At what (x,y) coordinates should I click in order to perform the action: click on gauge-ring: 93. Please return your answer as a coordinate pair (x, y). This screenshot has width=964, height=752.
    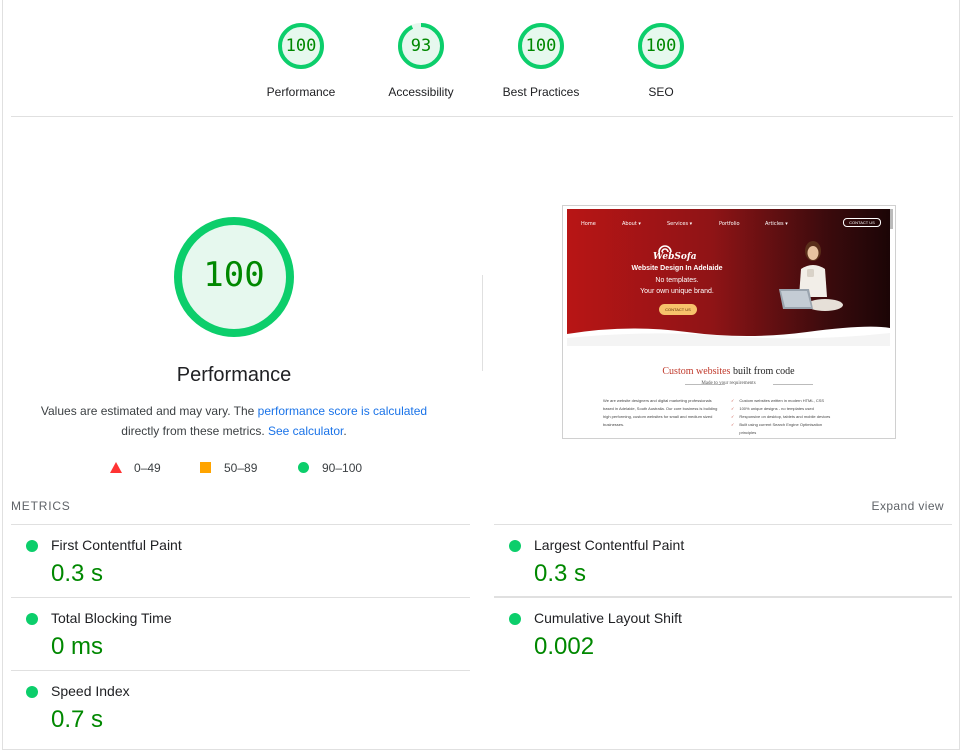
    Looking at the image, I should click on (421, 46).